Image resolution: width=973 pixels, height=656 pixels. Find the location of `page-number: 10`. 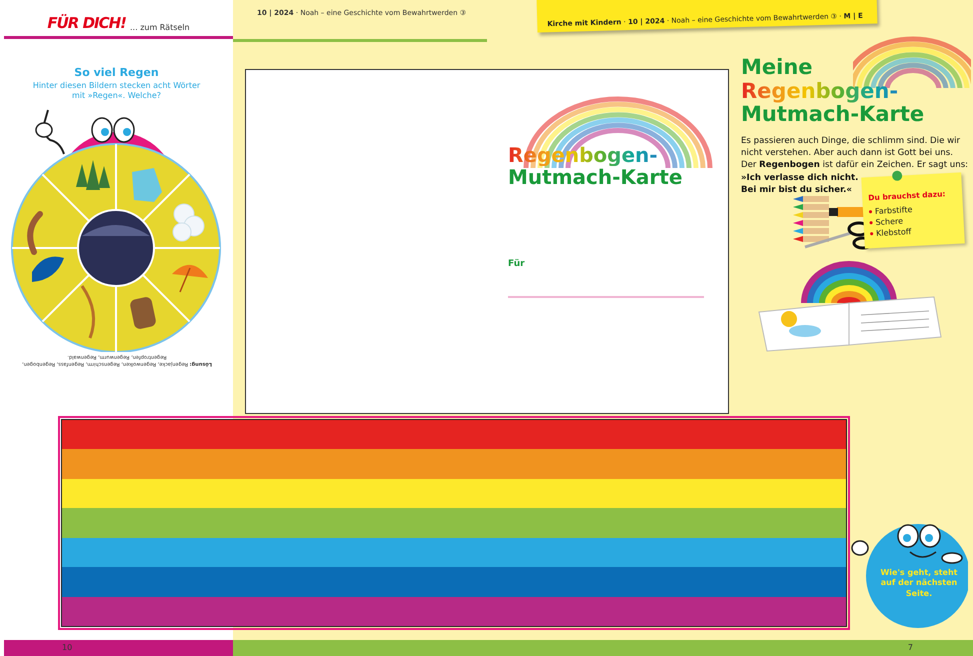

page-number: 10 is located at coordinates (67, 647).